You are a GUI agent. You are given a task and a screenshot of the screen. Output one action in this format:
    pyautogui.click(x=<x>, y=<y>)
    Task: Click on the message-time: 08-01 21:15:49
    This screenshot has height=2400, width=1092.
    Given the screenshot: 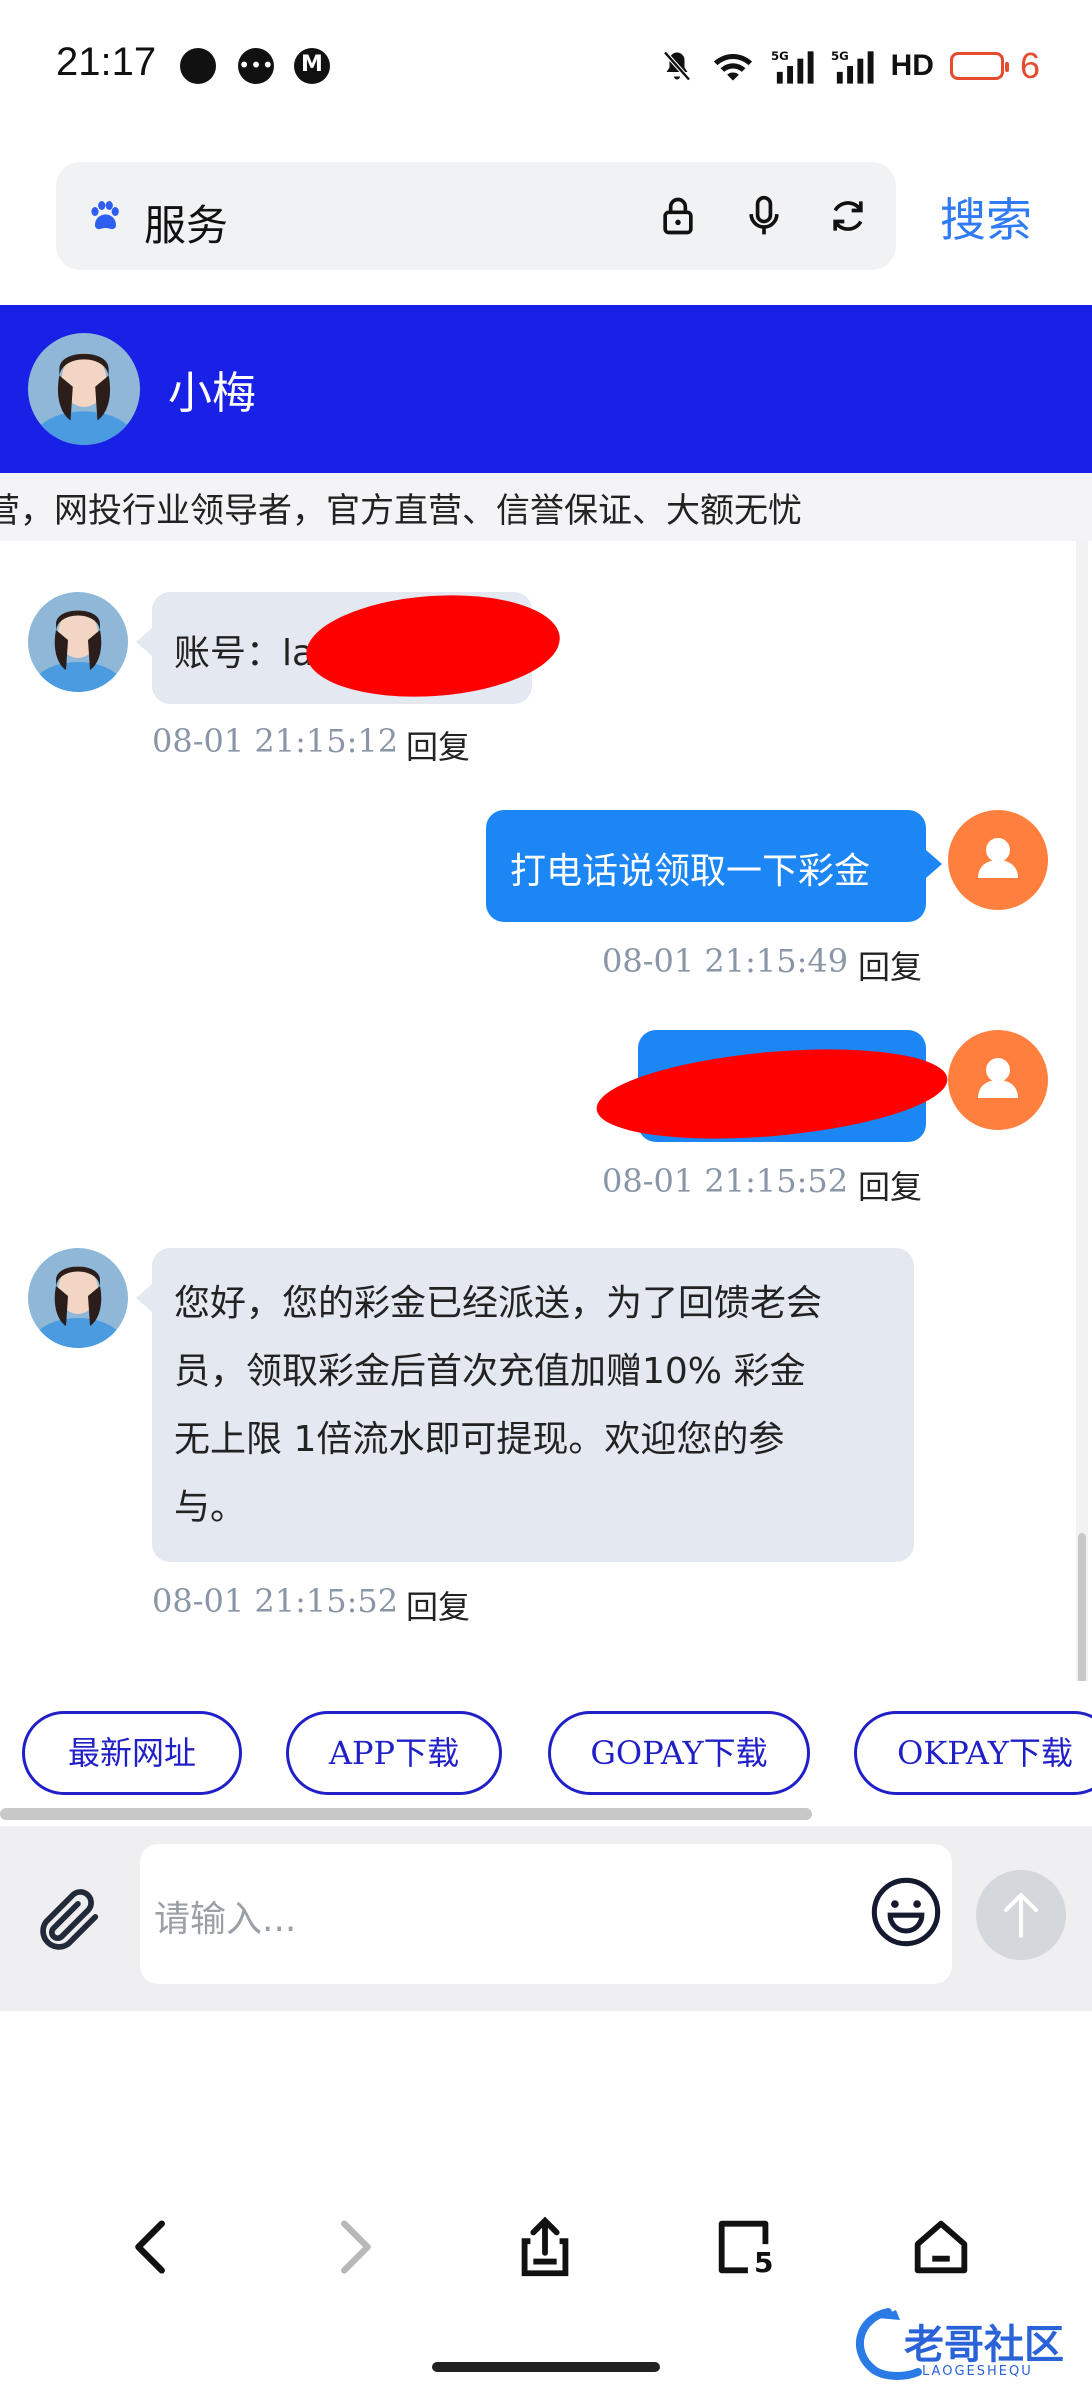 What is the action you would take?
    pyautogui.click(x=725, y=961)
    